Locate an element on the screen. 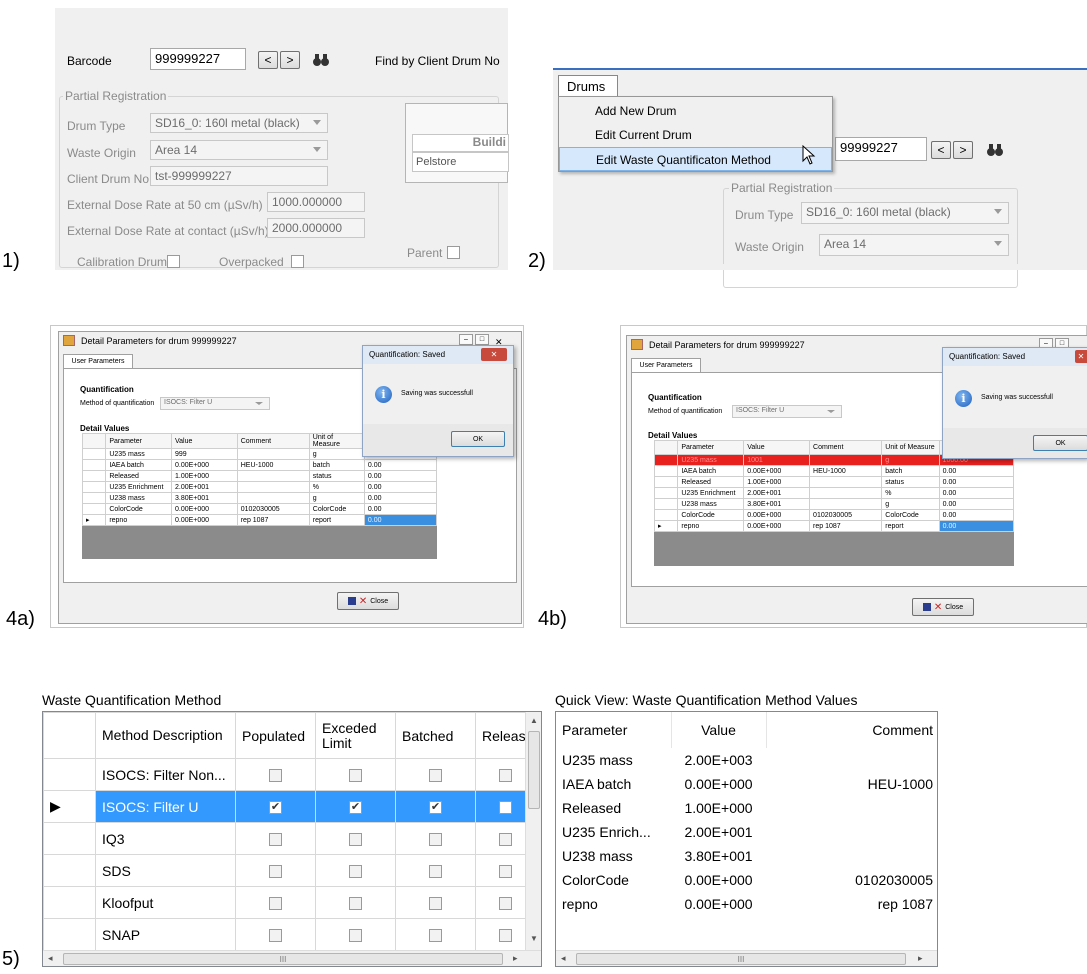  table-row: IQ3 is located at coordinates (289, 838).